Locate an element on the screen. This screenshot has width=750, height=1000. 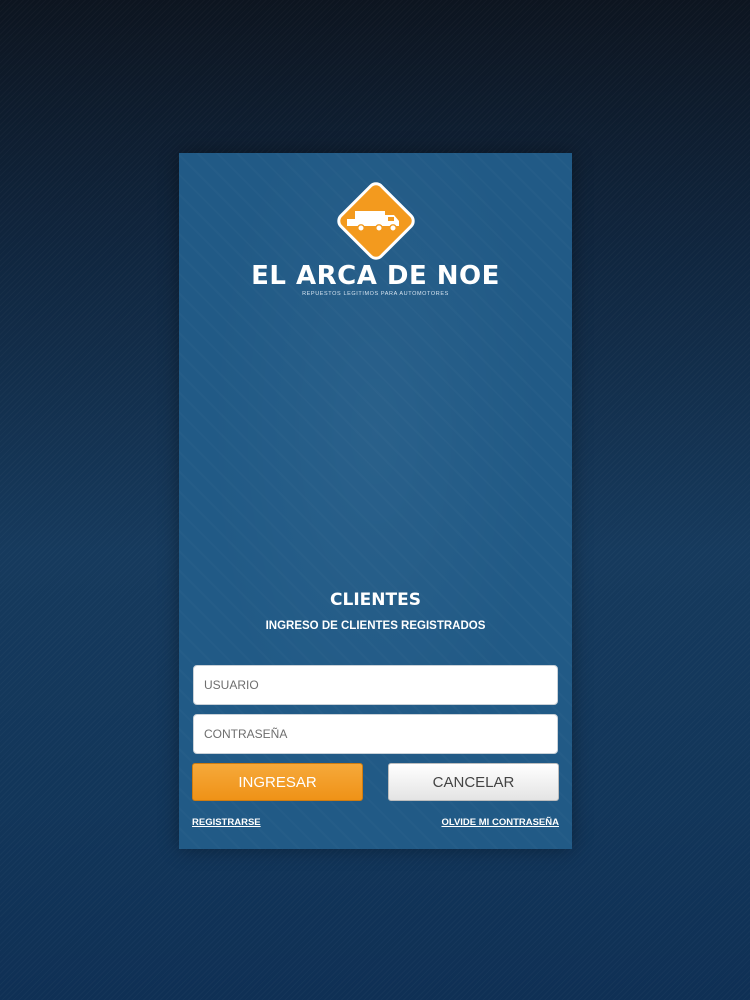
register-link: REGISTRARSE is located at coordinates (226, 822).